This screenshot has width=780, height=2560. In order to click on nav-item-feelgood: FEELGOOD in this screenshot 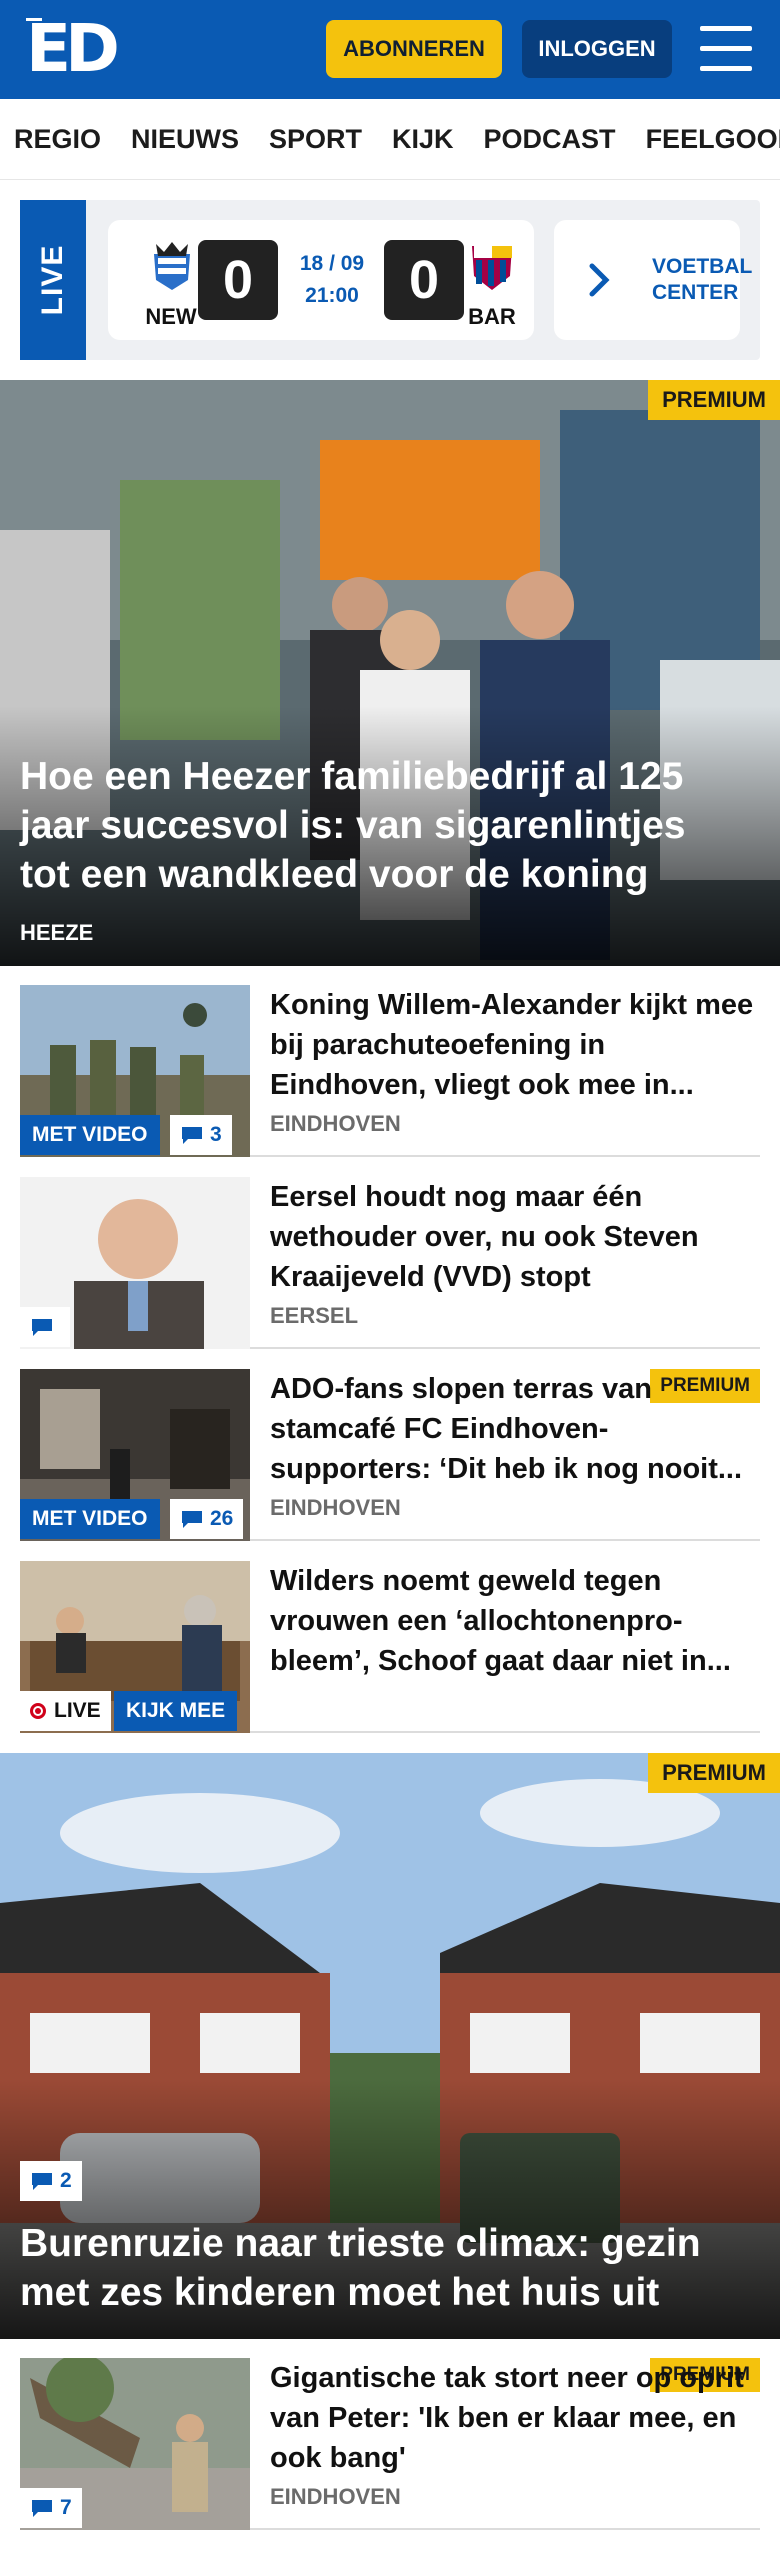, I will do `click(713, 139)`.